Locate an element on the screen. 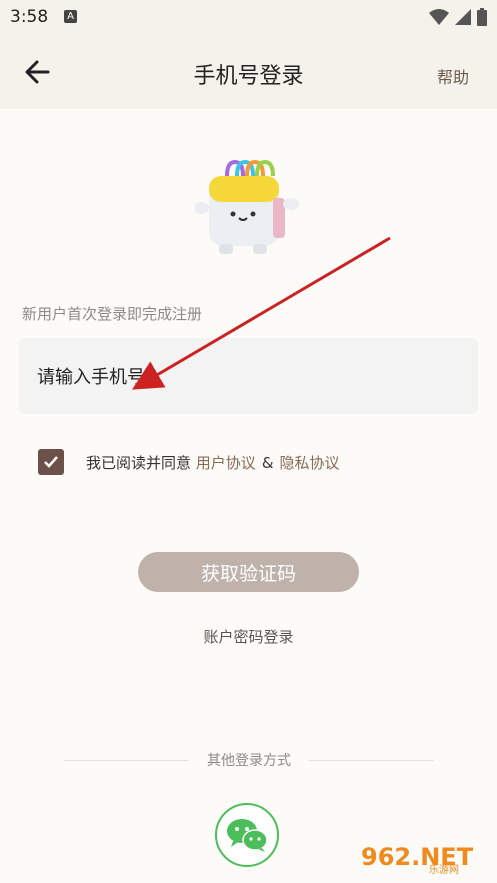 This screenshot has height=883, width=497. check-icon is located at coordinates (51, 462).